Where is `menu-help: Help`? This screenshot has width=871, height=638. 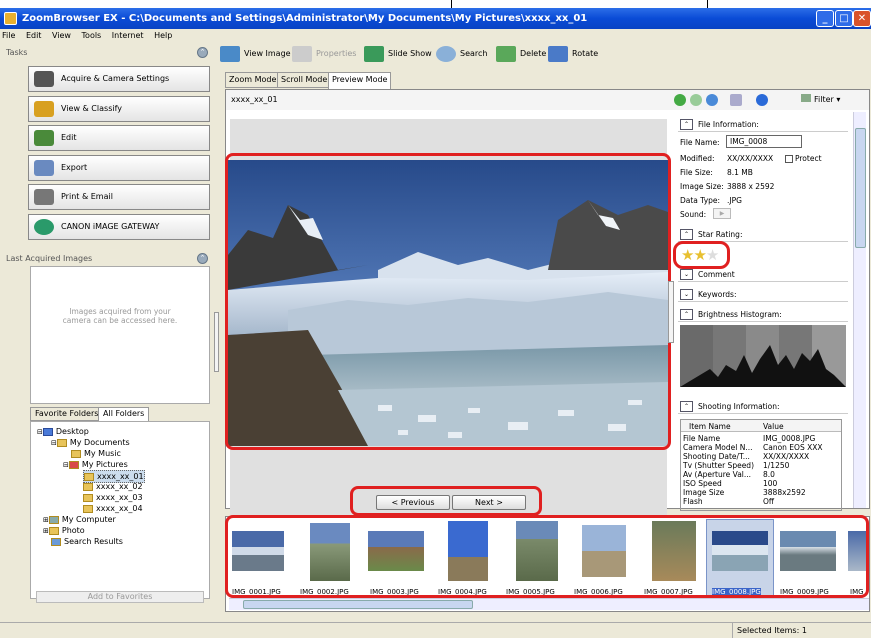
menu-help: Help is located at coordinates (163, 35).